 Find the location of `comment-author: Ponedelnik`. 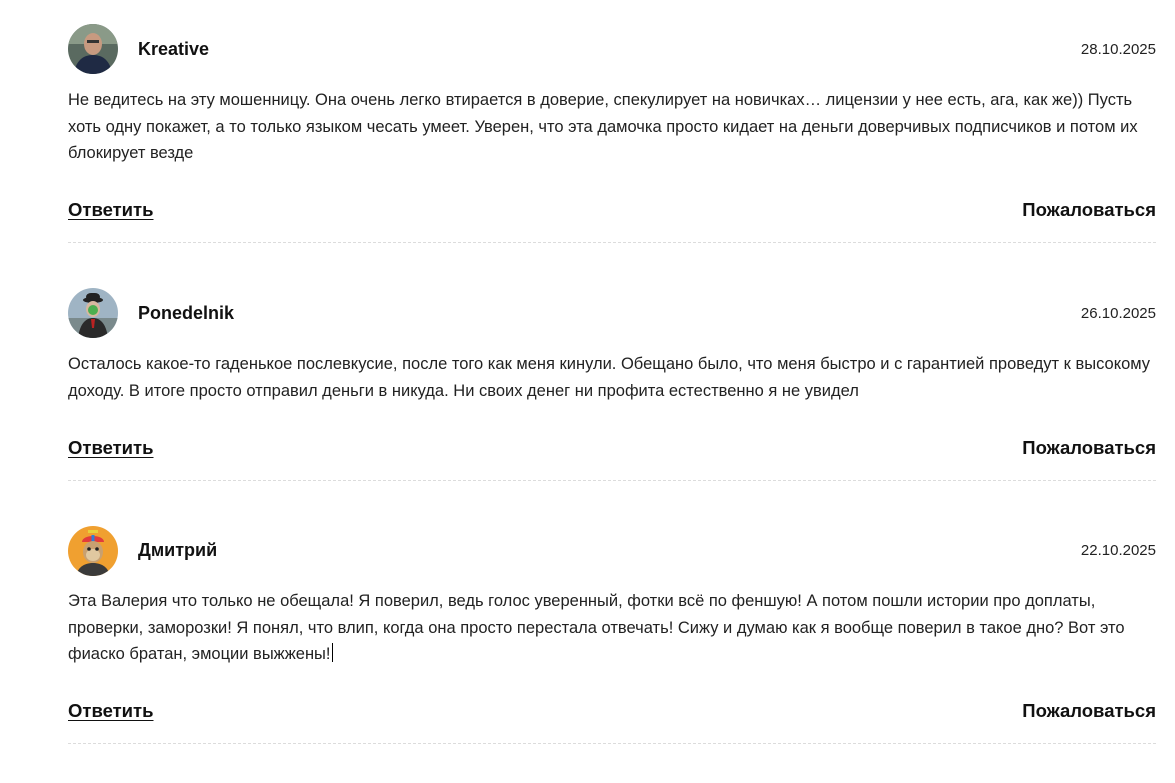

comment-author: Ponedelnik is located at coordinates (186, 313).